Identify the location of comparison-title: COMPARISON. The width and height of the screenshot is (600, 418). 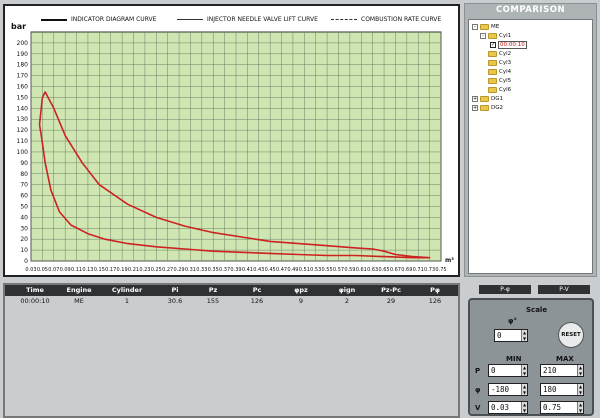
(530, 10).